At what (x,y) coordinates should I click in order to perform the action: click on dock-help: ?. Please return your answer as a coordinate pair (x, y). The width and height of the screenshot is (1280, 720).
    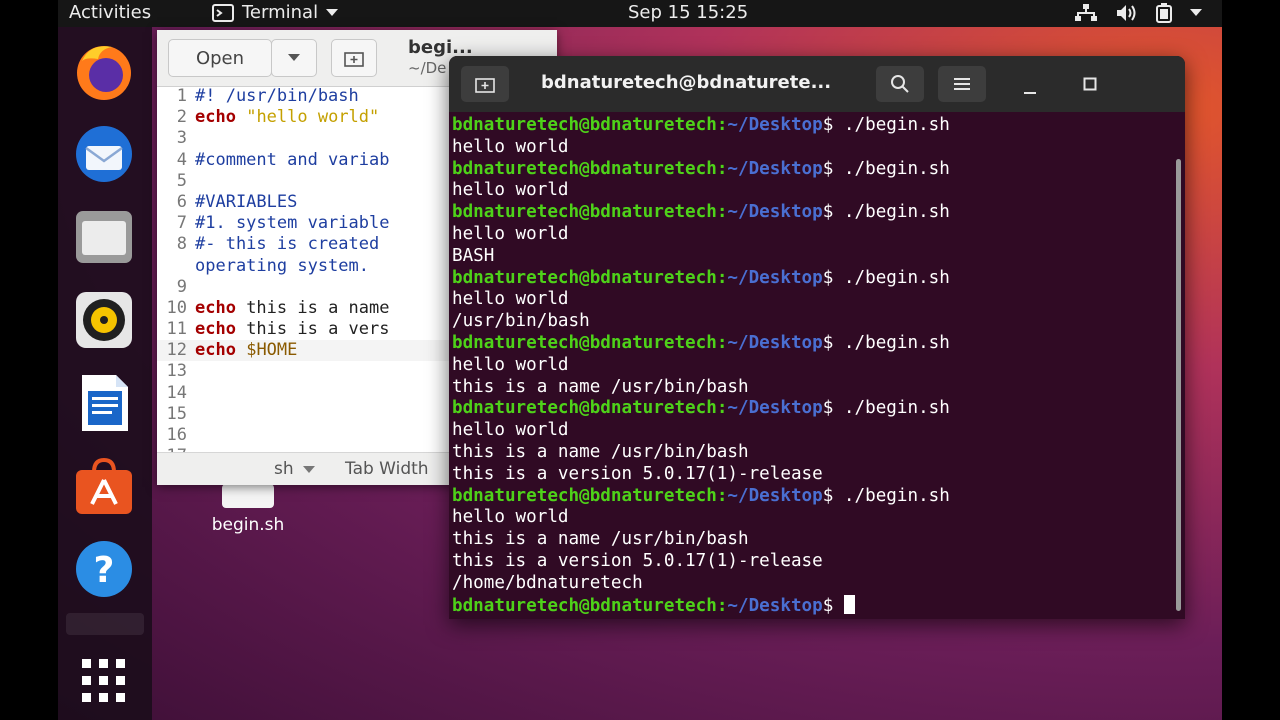
    Looking at the image, I should click on (104, 569).